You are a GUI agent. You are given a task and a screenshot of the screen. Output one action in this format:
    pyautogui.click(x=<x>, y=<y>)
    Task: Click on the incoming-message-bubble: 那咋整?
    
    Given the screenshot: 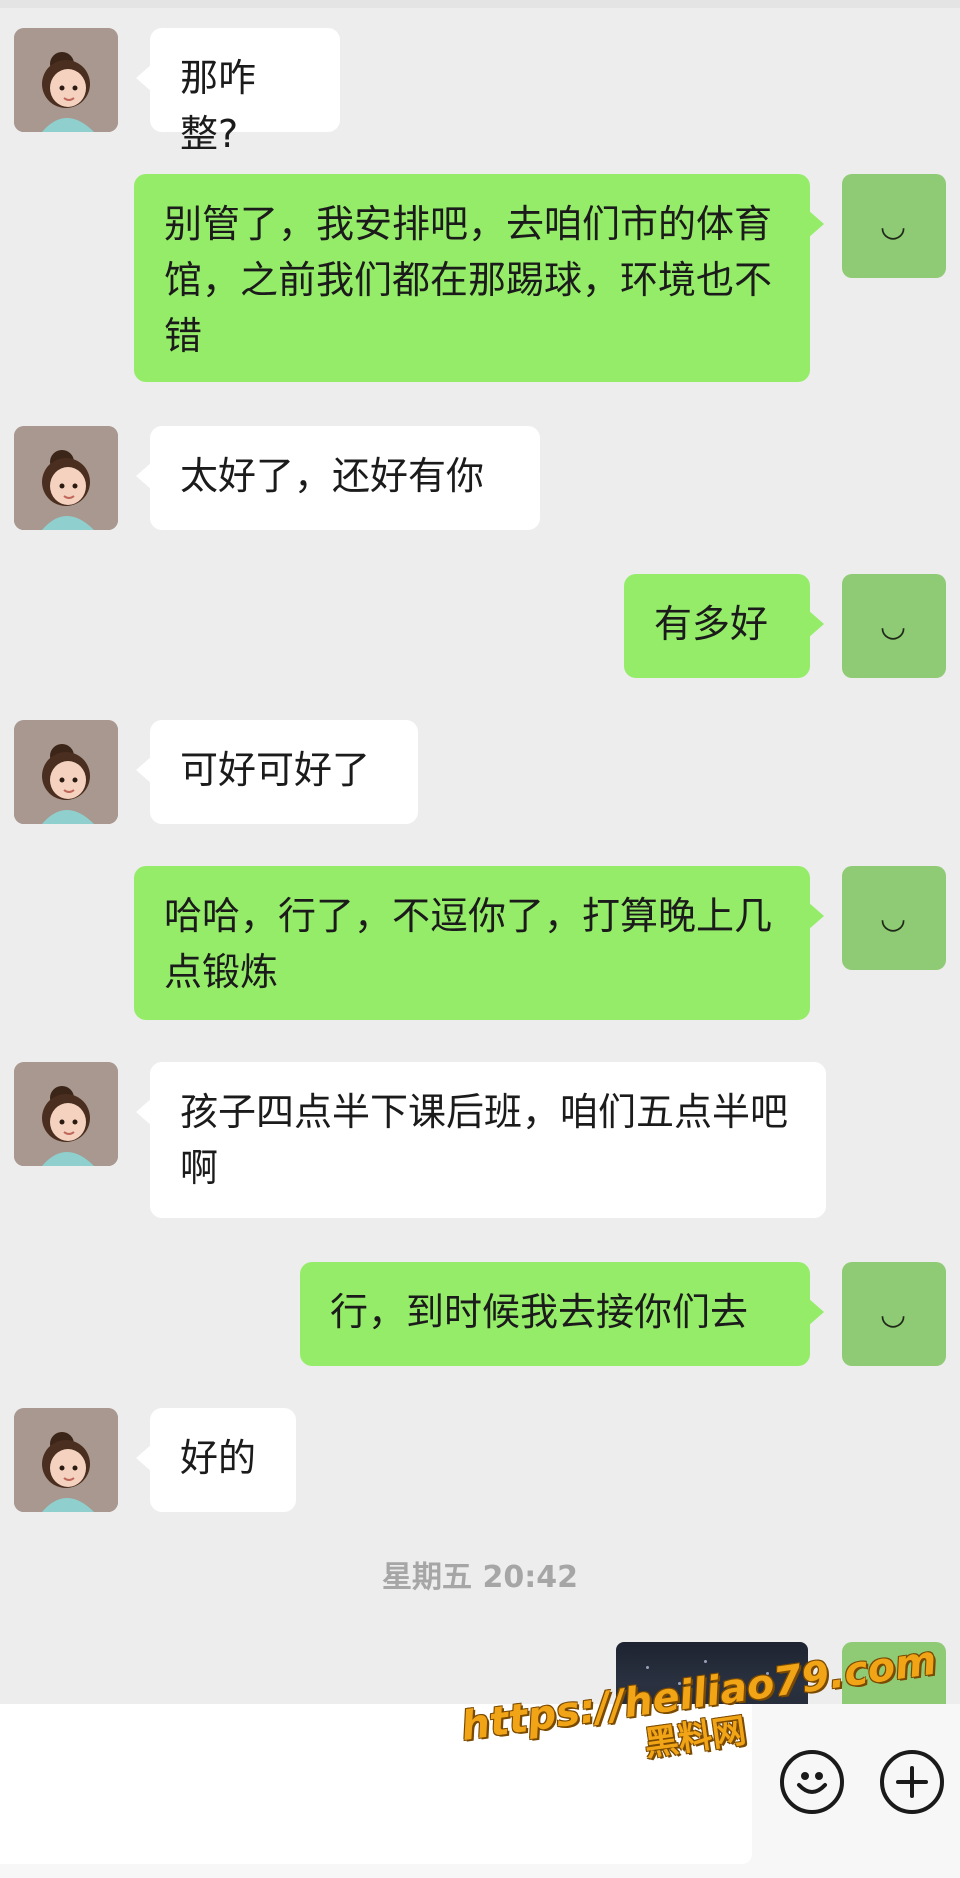 What is the action you would take?
    pyautogui.click(x=238, y=92)
    